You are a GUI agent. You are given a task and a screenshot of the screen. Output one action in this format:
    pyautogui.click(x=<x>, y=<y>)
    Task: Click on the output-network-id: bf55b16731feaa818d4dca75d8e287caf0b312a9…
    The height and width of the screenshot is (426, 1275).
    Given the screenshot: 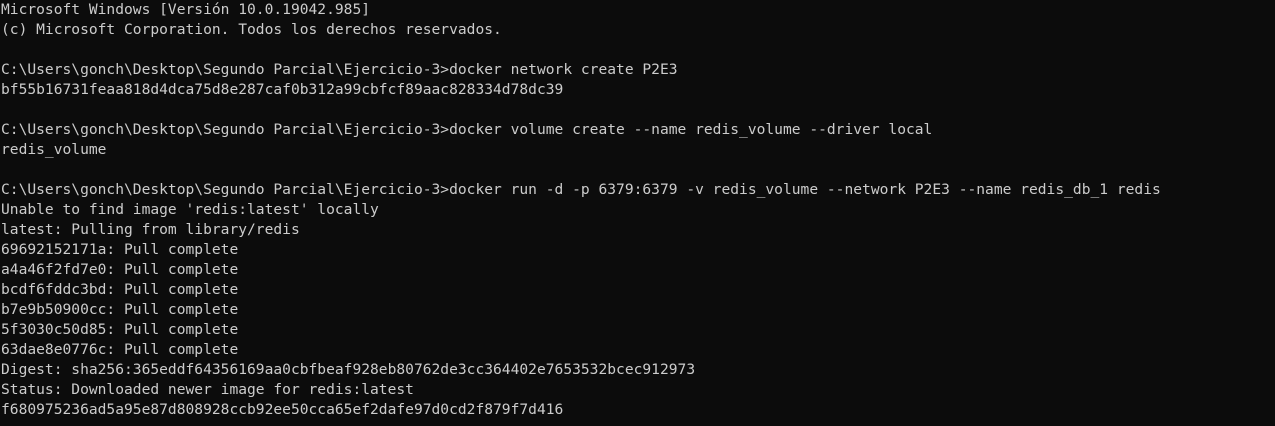 What is the action you would take?
    pyautogui.click(x=282, y=89)
    